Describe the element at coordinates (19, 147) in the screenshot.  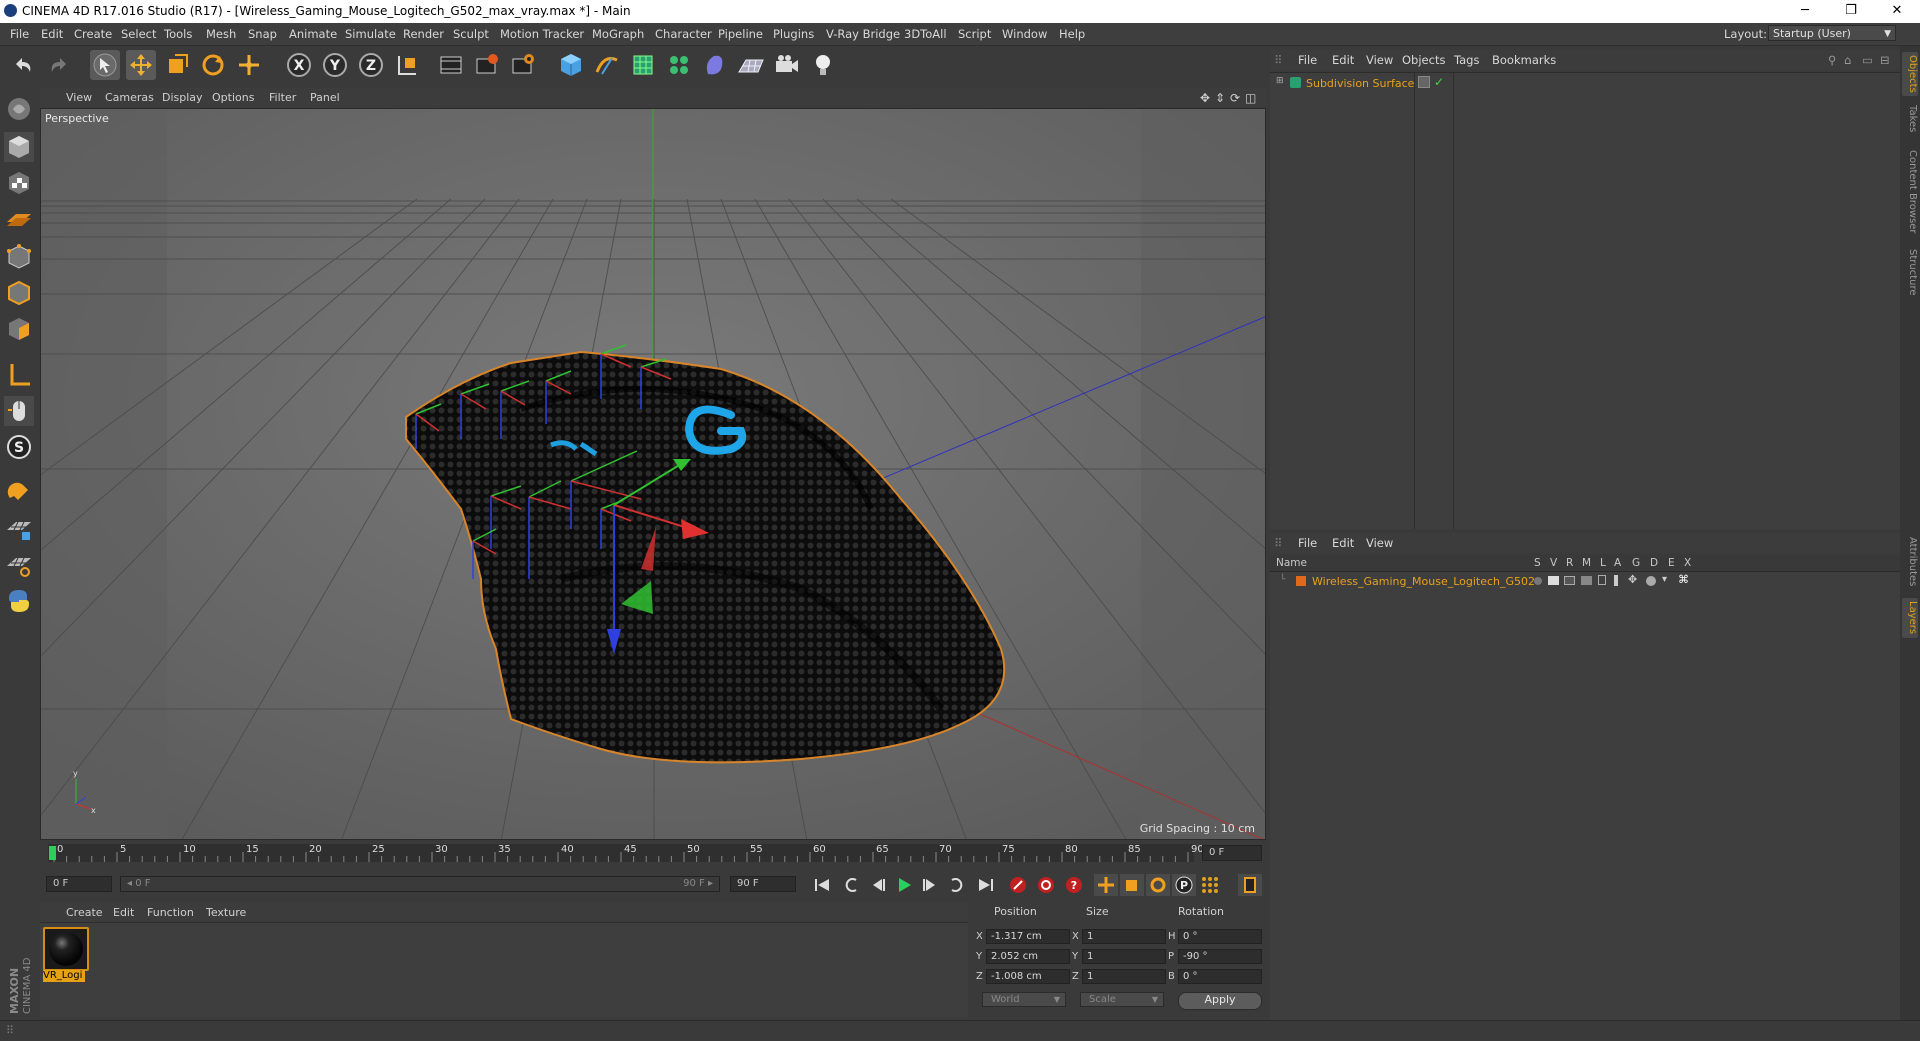
I see `model-mode-icon` at that location.